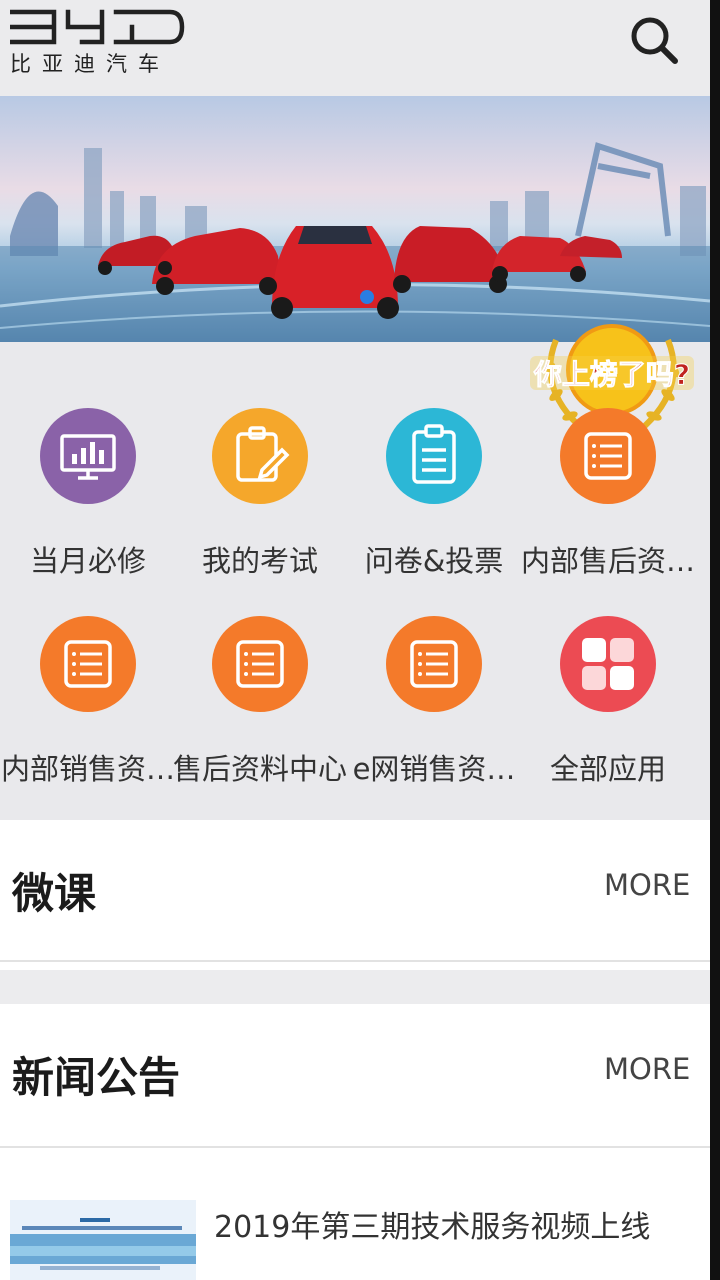 Image resolution: width=720 pixels, height=1280 pixels. What do you see at coordinates (355, 1075) in the screenshot?
I see `news-section: 新闻公告 MORE` at bounding box center [355, 1075].